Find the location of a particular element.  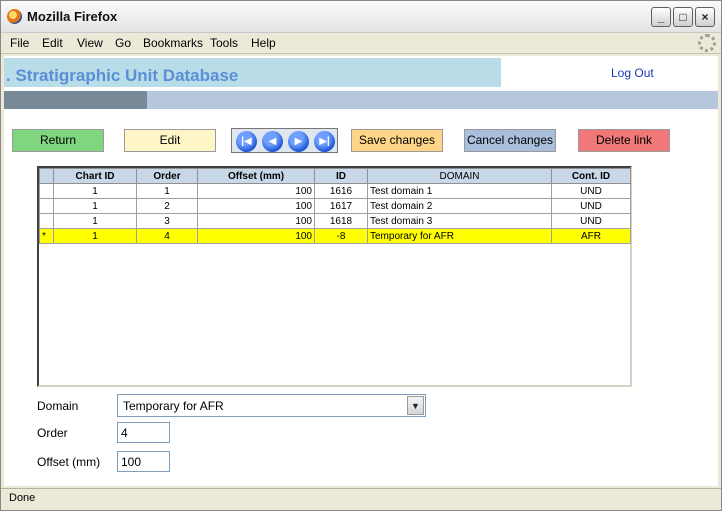

column-header-selector is located at coordinates (46, 176).